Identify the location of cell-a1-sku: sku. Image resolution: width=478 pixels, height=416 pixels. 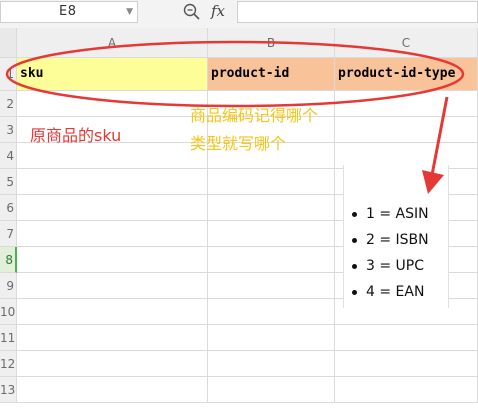
(112, 74).